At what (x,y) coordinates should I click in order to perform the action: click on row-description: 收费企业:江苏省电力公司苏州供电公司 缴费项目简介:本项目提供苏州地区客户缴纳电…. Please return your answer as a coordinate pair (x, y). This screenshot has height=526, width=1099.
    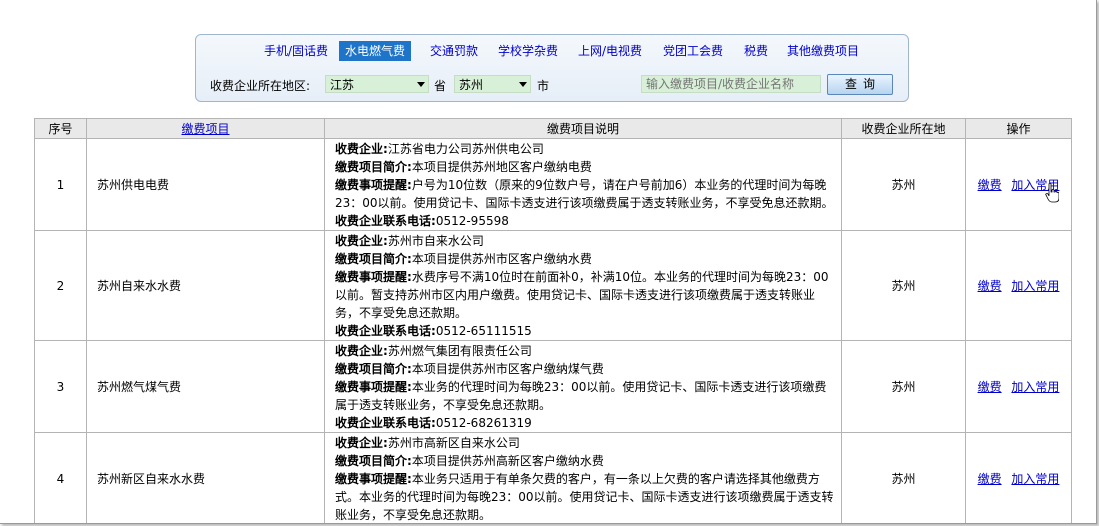
    Looking at the image, I should click on (583, 184).